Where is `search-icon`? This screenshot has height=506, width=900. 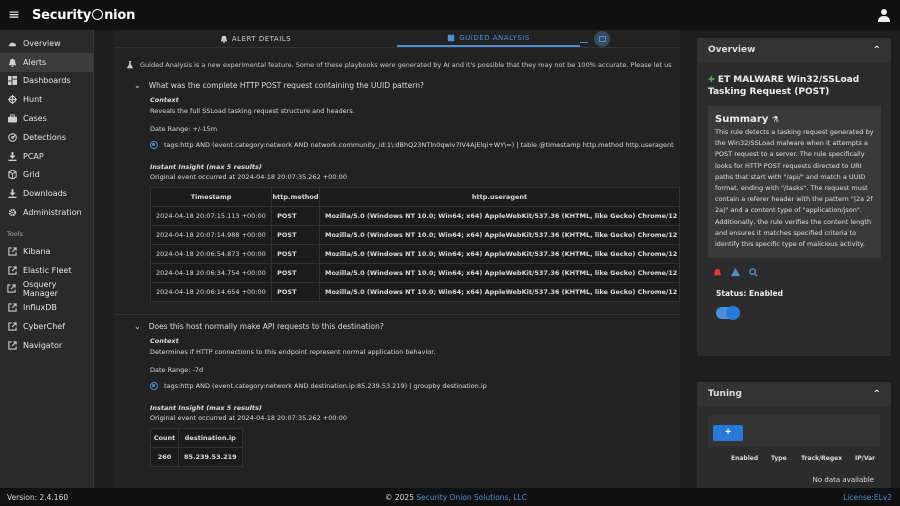
search-icon is located at coordinates (753, 272).